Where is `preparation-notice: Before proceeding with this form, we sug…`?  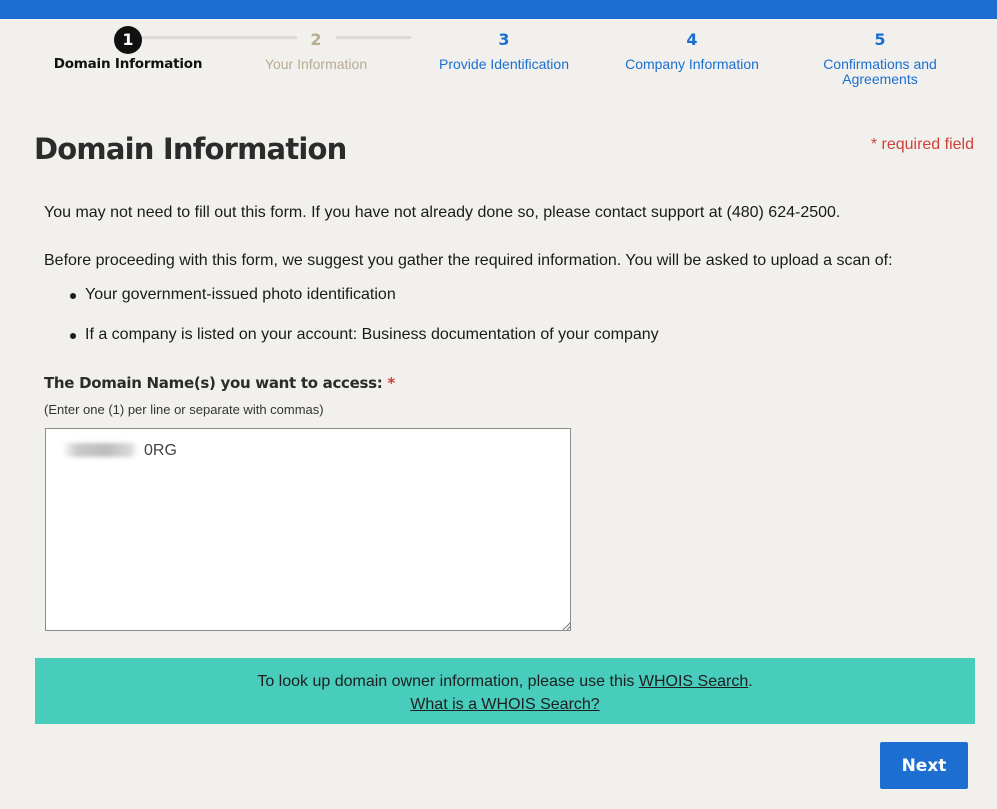 preparation-notice: Before proceeding with this form, we sug… is located at coordinates (468, 260).